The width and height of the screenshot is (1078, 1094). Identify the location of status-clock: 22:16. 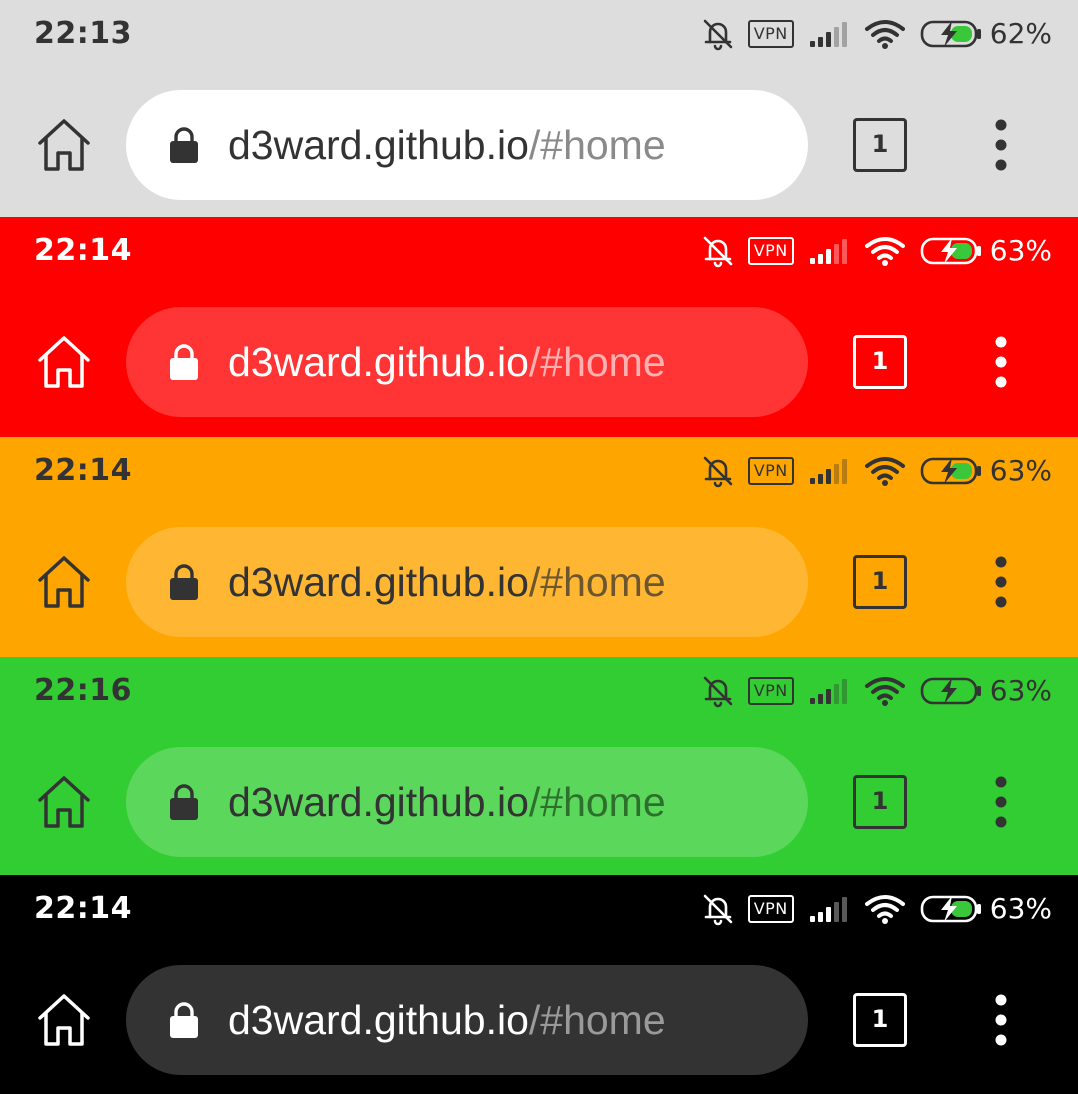
(83, 690).